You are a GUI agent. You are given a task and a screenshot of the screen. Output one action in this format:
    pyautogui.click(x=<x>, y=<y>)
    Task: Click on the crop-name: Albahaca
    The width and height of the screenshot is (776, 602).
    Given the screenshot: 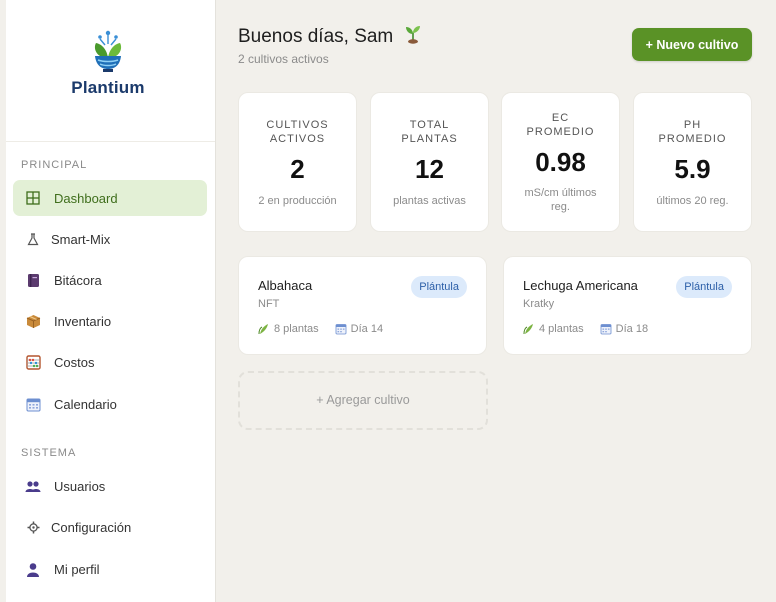 What is the action you would take?
    pyautogui.click(x=285, y=285)
    